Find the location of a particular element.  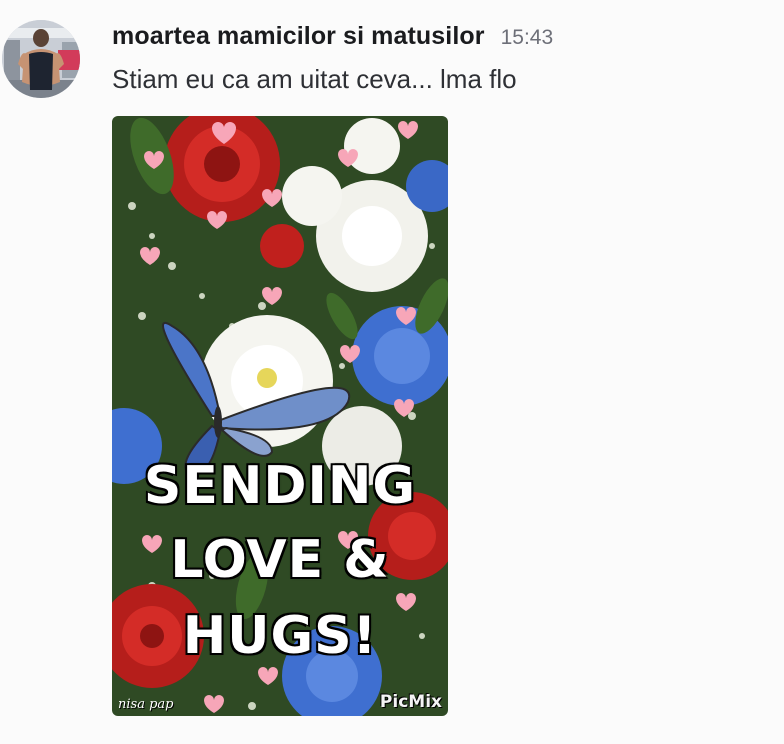

message-header: moartea mamicilor si matusilor 15:43 is located at coordinates (332, 40).